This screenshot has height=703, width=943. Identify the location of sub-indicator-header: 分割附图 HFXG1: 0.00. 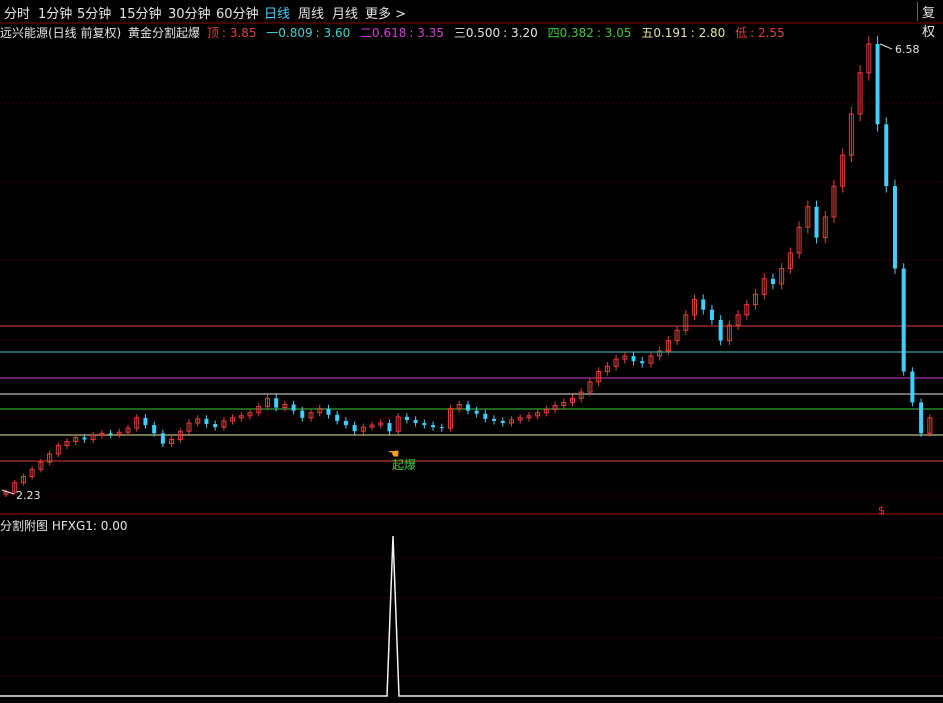
(64, 525).